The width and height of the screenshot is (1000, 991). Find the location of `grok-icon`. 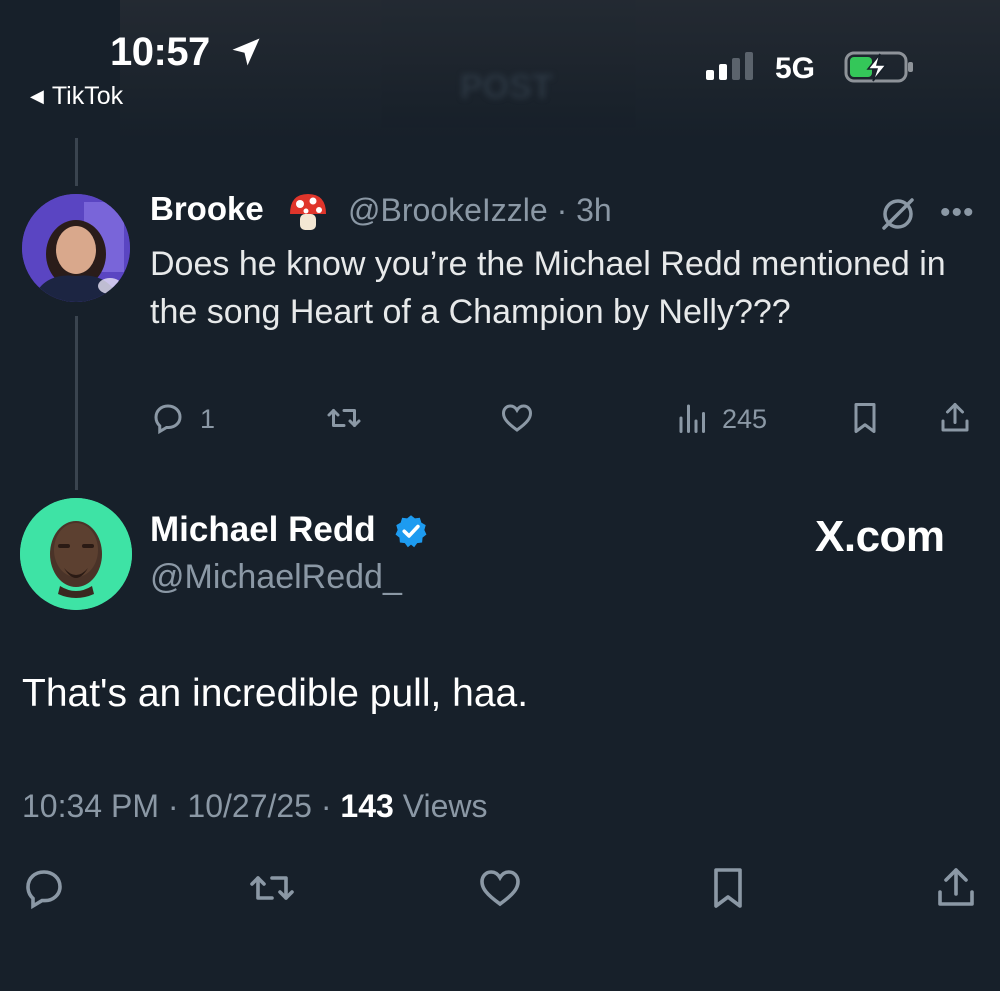

grok-icon is located at coordinates (898, 214).